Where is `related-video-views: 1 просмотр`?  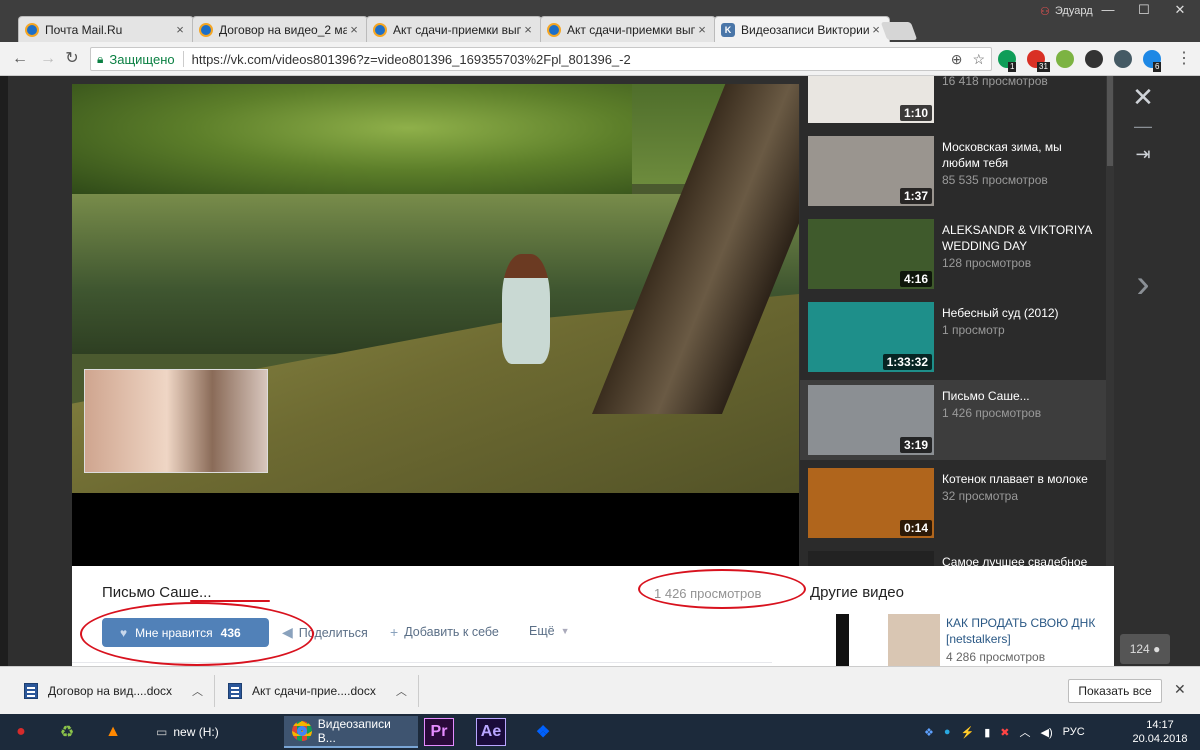
related-video-views: 1 просмотр is located at coordinates (973, 330).